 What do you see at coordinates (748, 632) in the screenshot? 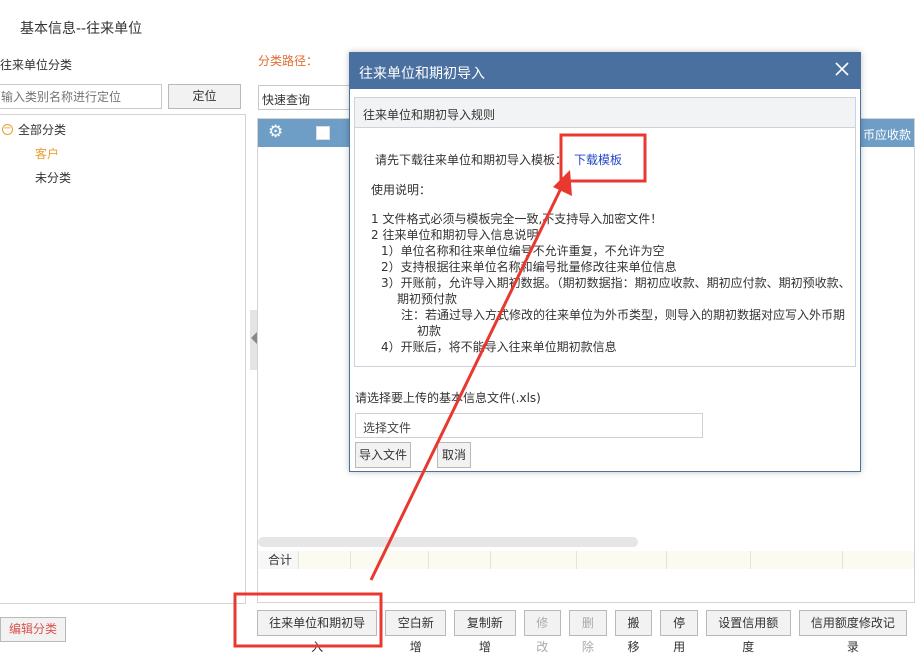
I see `set-credit-limit-button: 设置信用额度` at bounding box center [748, 632].